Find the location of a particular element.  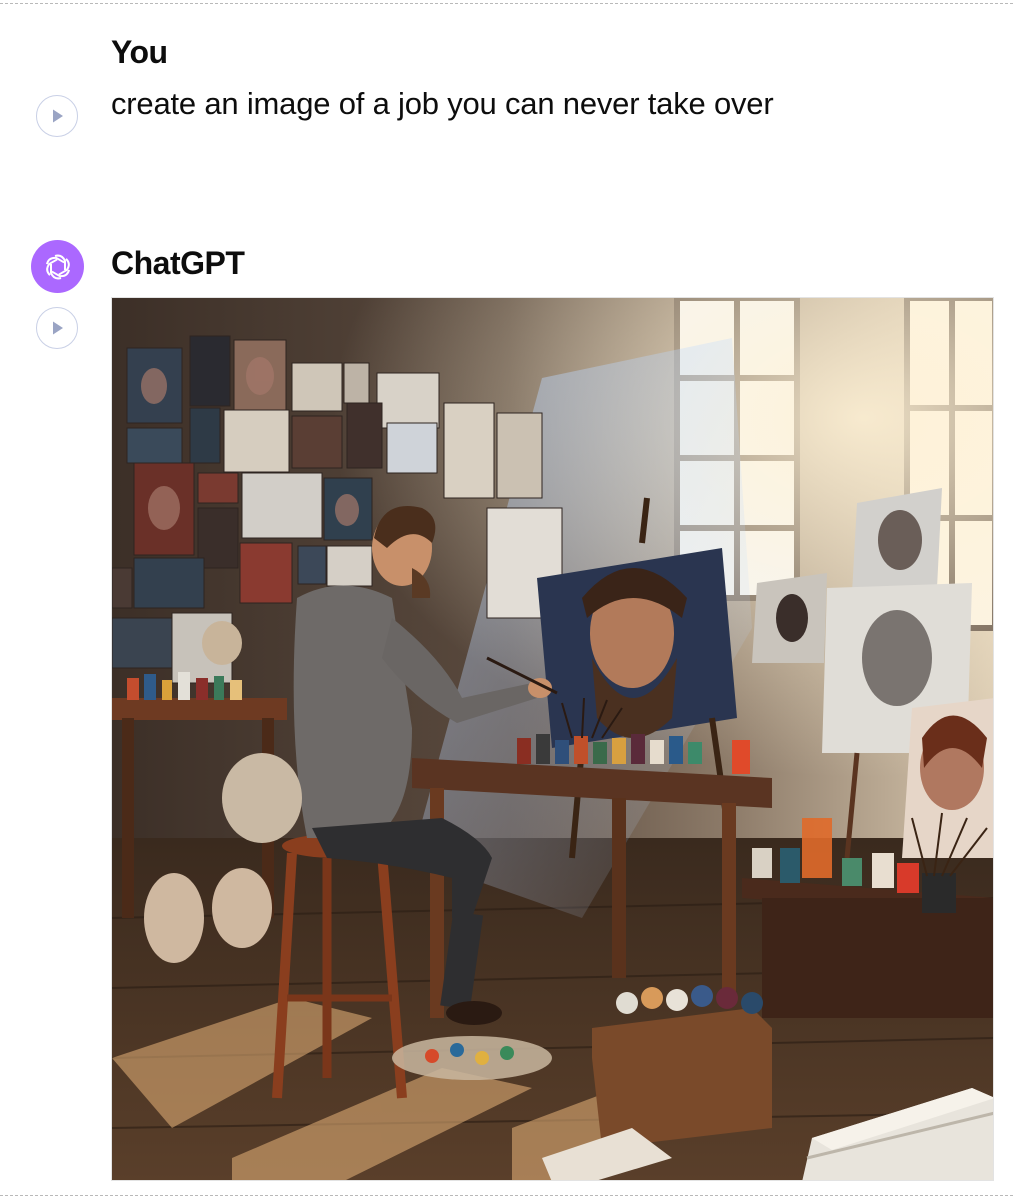

bottom-dashed-divider is located at coordinates (506, 1195).